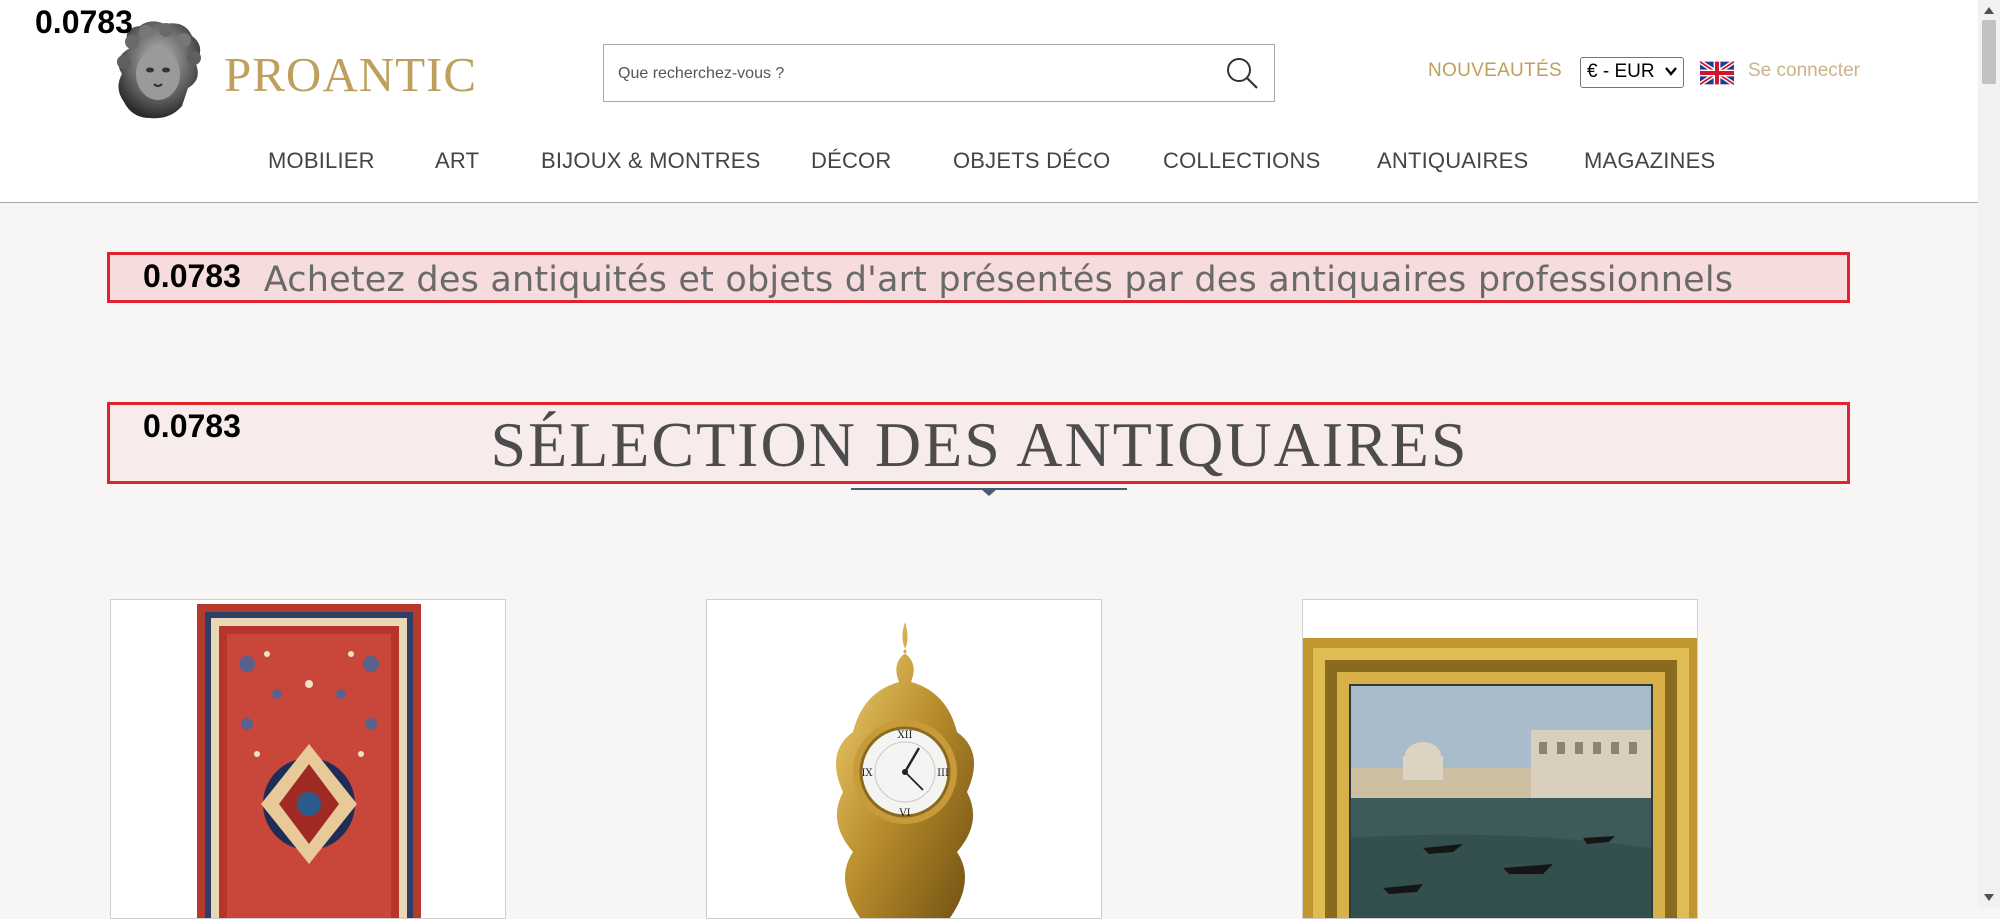 Image resolution: width=2000 pixels, height=919 pixels. Describe the element at coordinates (651, 161) in the screenshot. I see `nav-item-bijoux-montres: BIJOUX & MONTRES` at that location.